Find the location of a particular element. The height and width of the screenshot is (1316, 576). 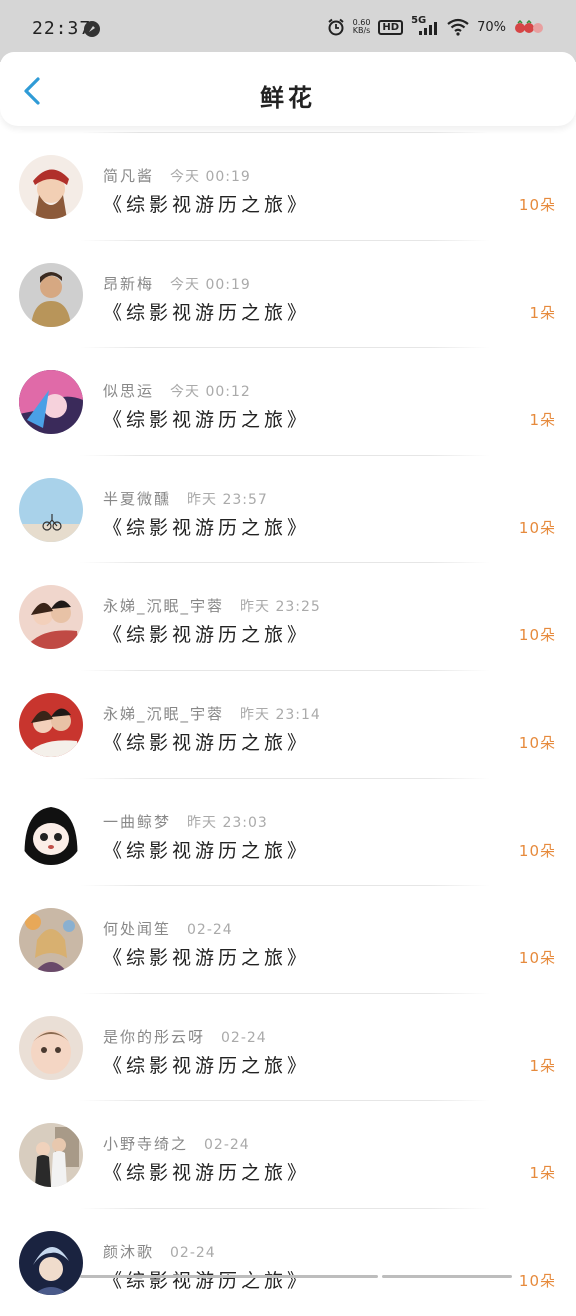

app-notification-icon is located at coordinates (92, 29).